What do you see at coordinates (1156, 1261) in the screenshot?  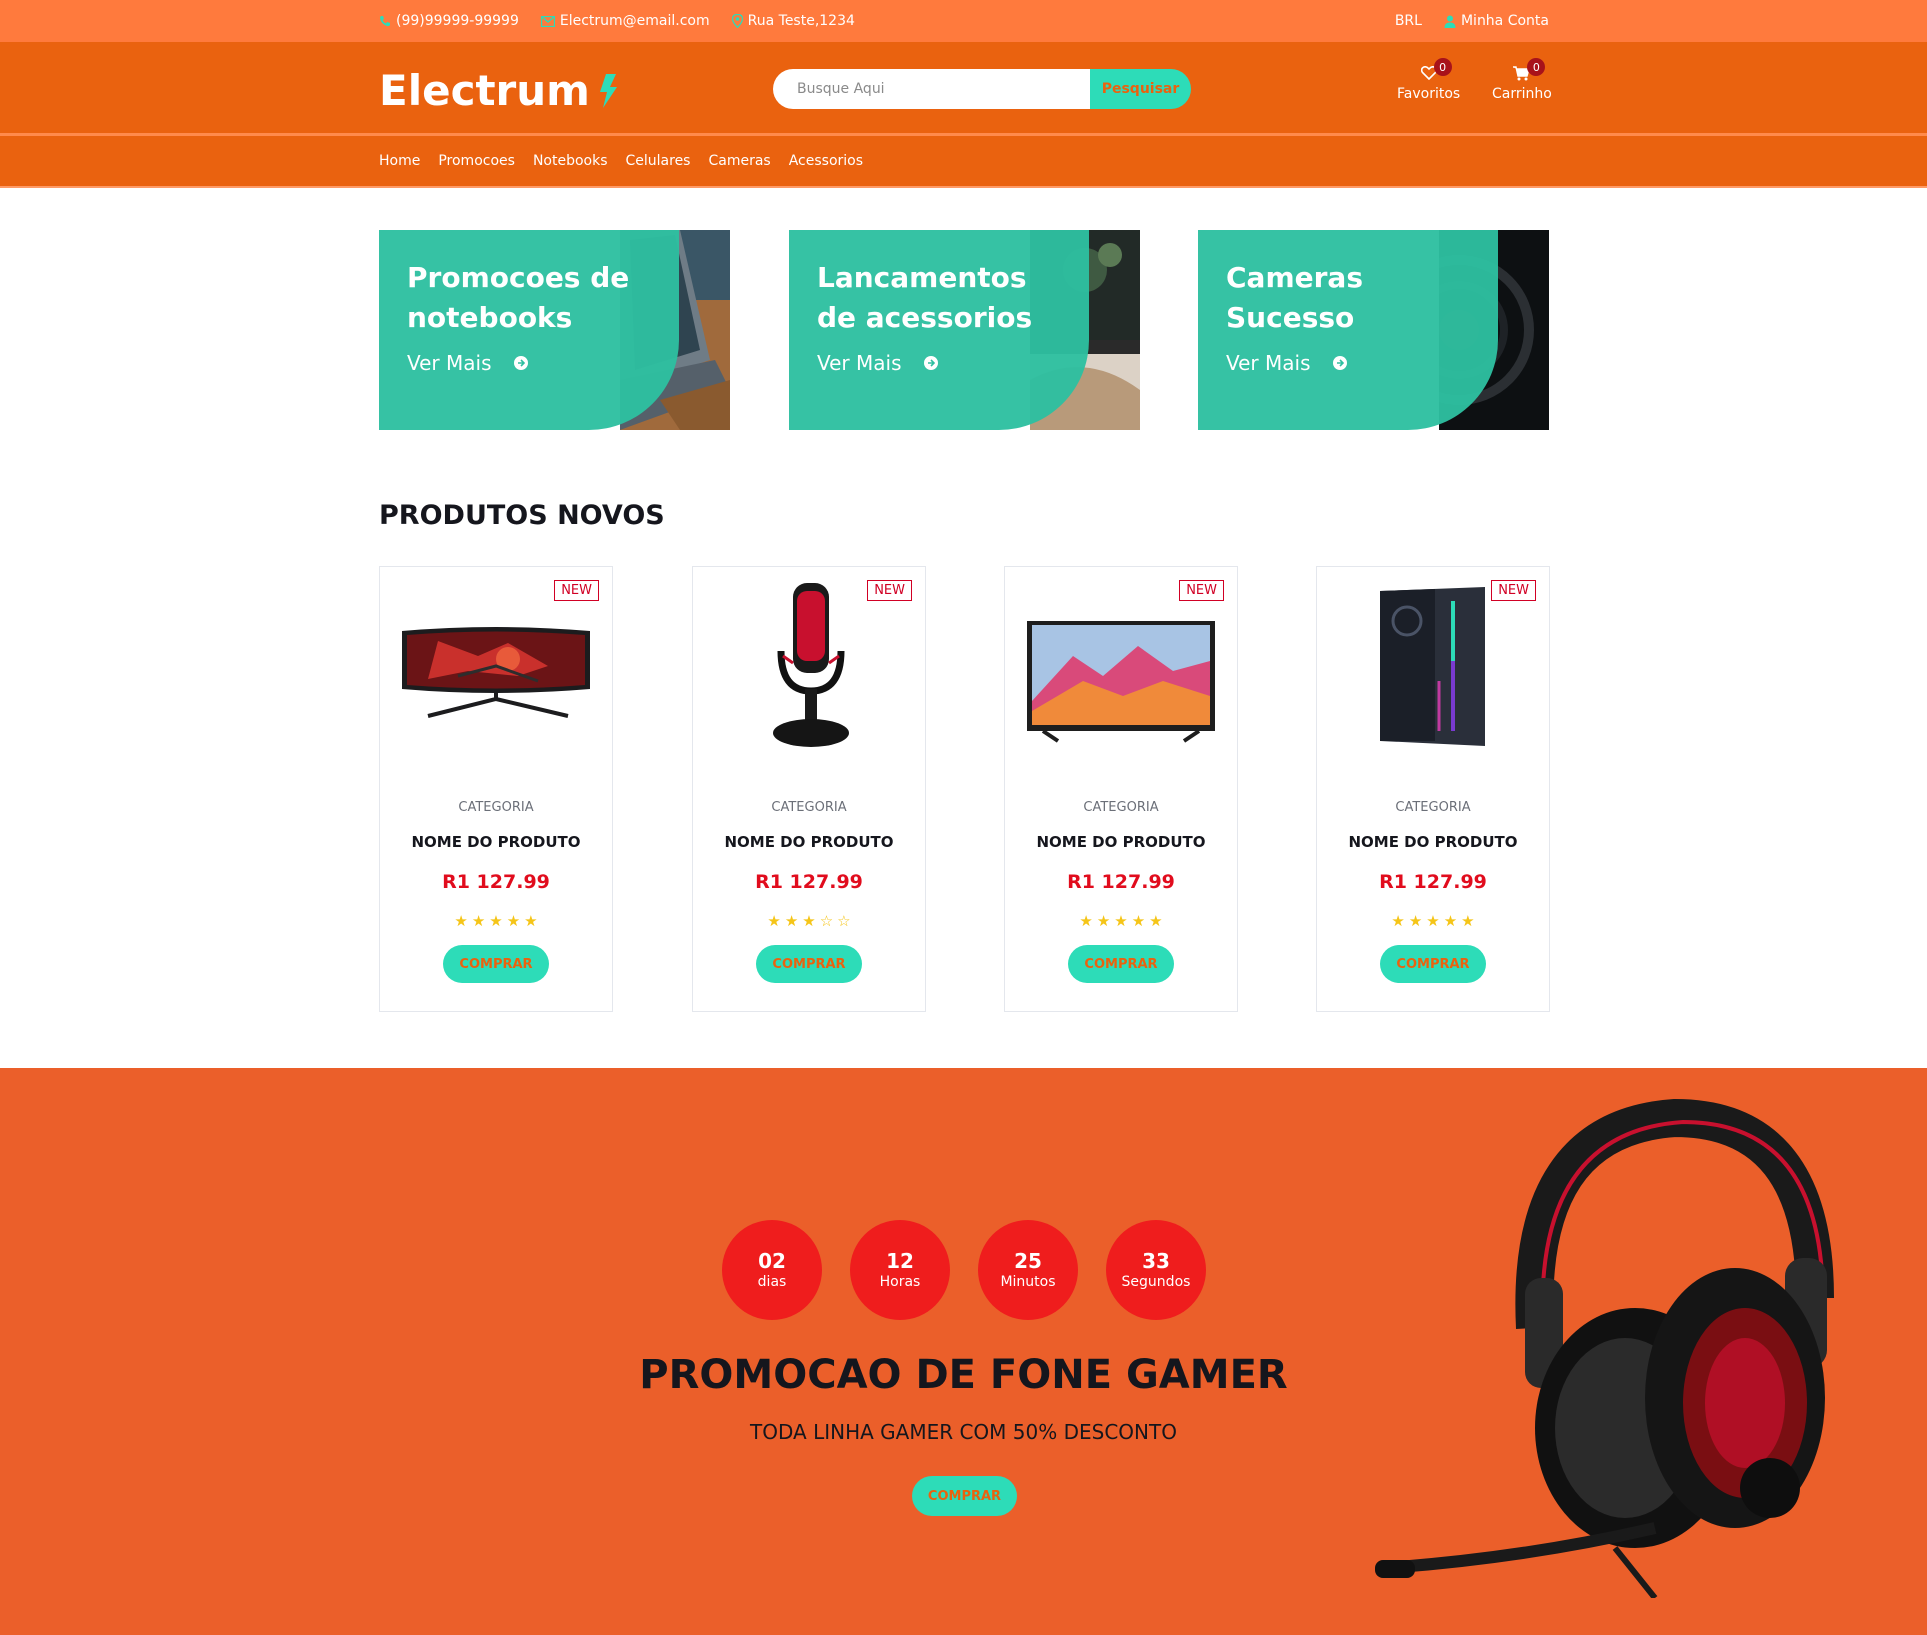 I see `countdown-value: 33` at bounding box center [1156, 1261].